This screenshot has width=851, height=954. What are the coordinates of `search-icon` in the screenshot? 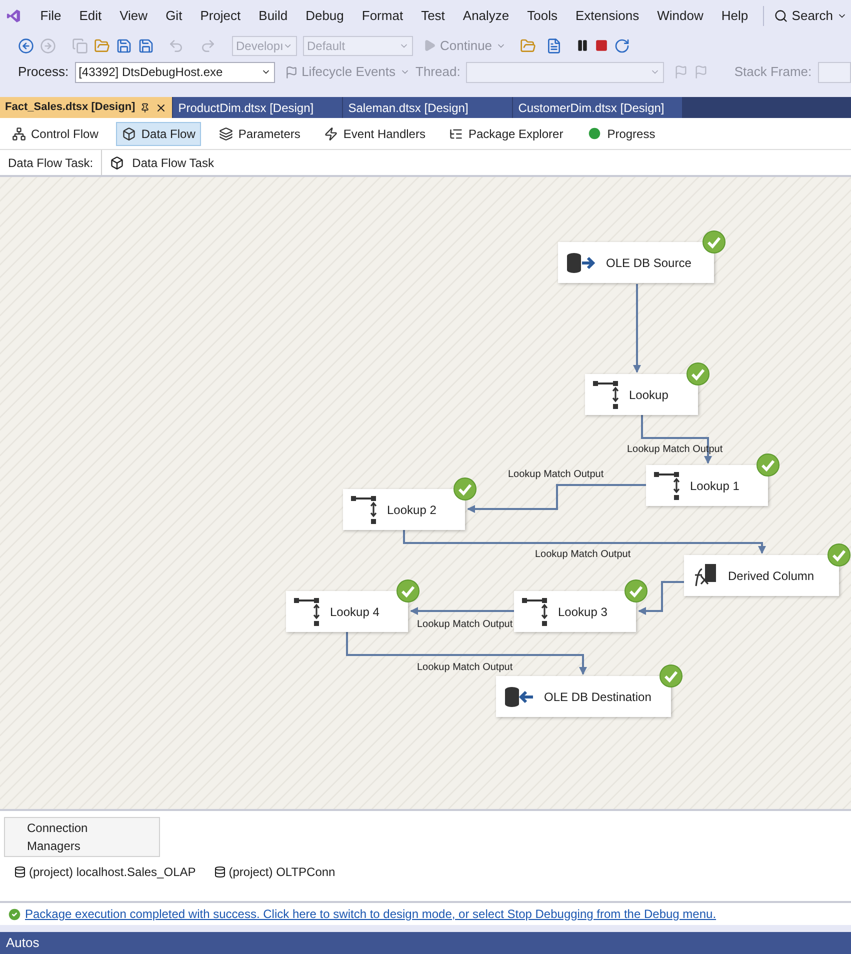 It's located at (781, 16).